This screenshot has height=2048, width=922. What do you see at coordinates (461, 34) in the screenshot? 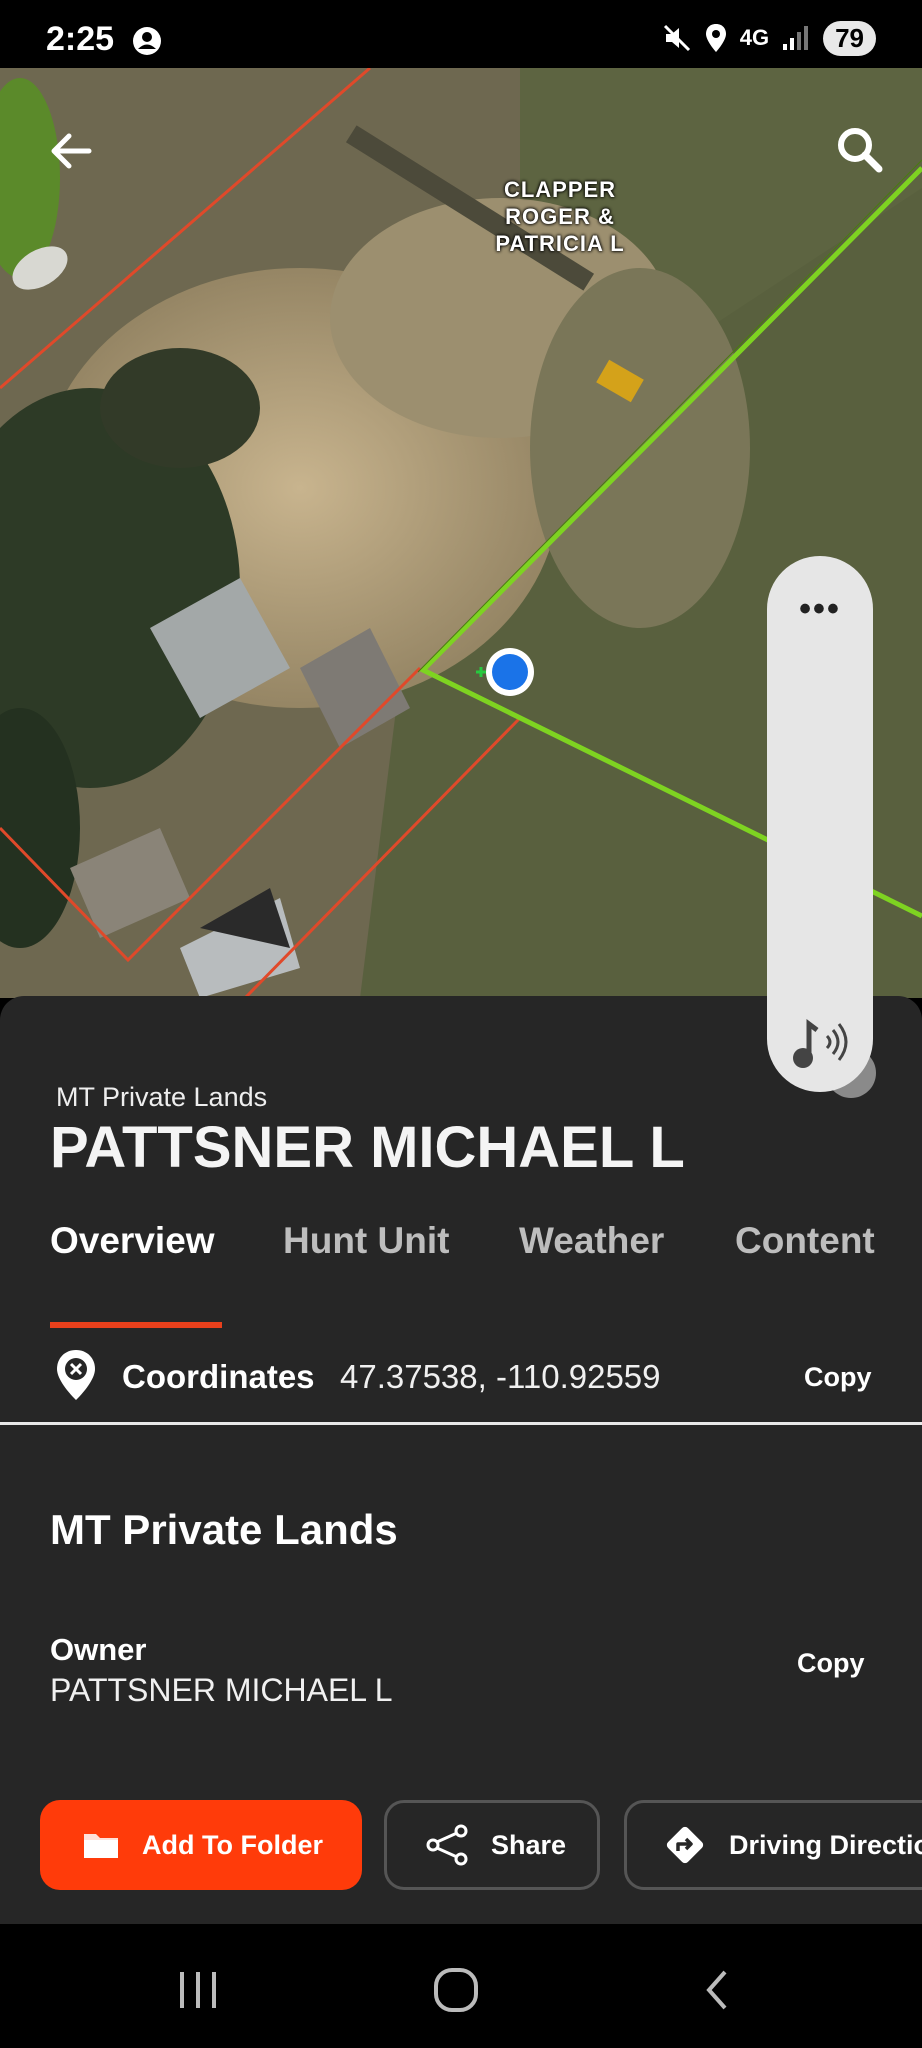
I see `status-bar: 2:25 4G 79` at bounding box center [461, 34].